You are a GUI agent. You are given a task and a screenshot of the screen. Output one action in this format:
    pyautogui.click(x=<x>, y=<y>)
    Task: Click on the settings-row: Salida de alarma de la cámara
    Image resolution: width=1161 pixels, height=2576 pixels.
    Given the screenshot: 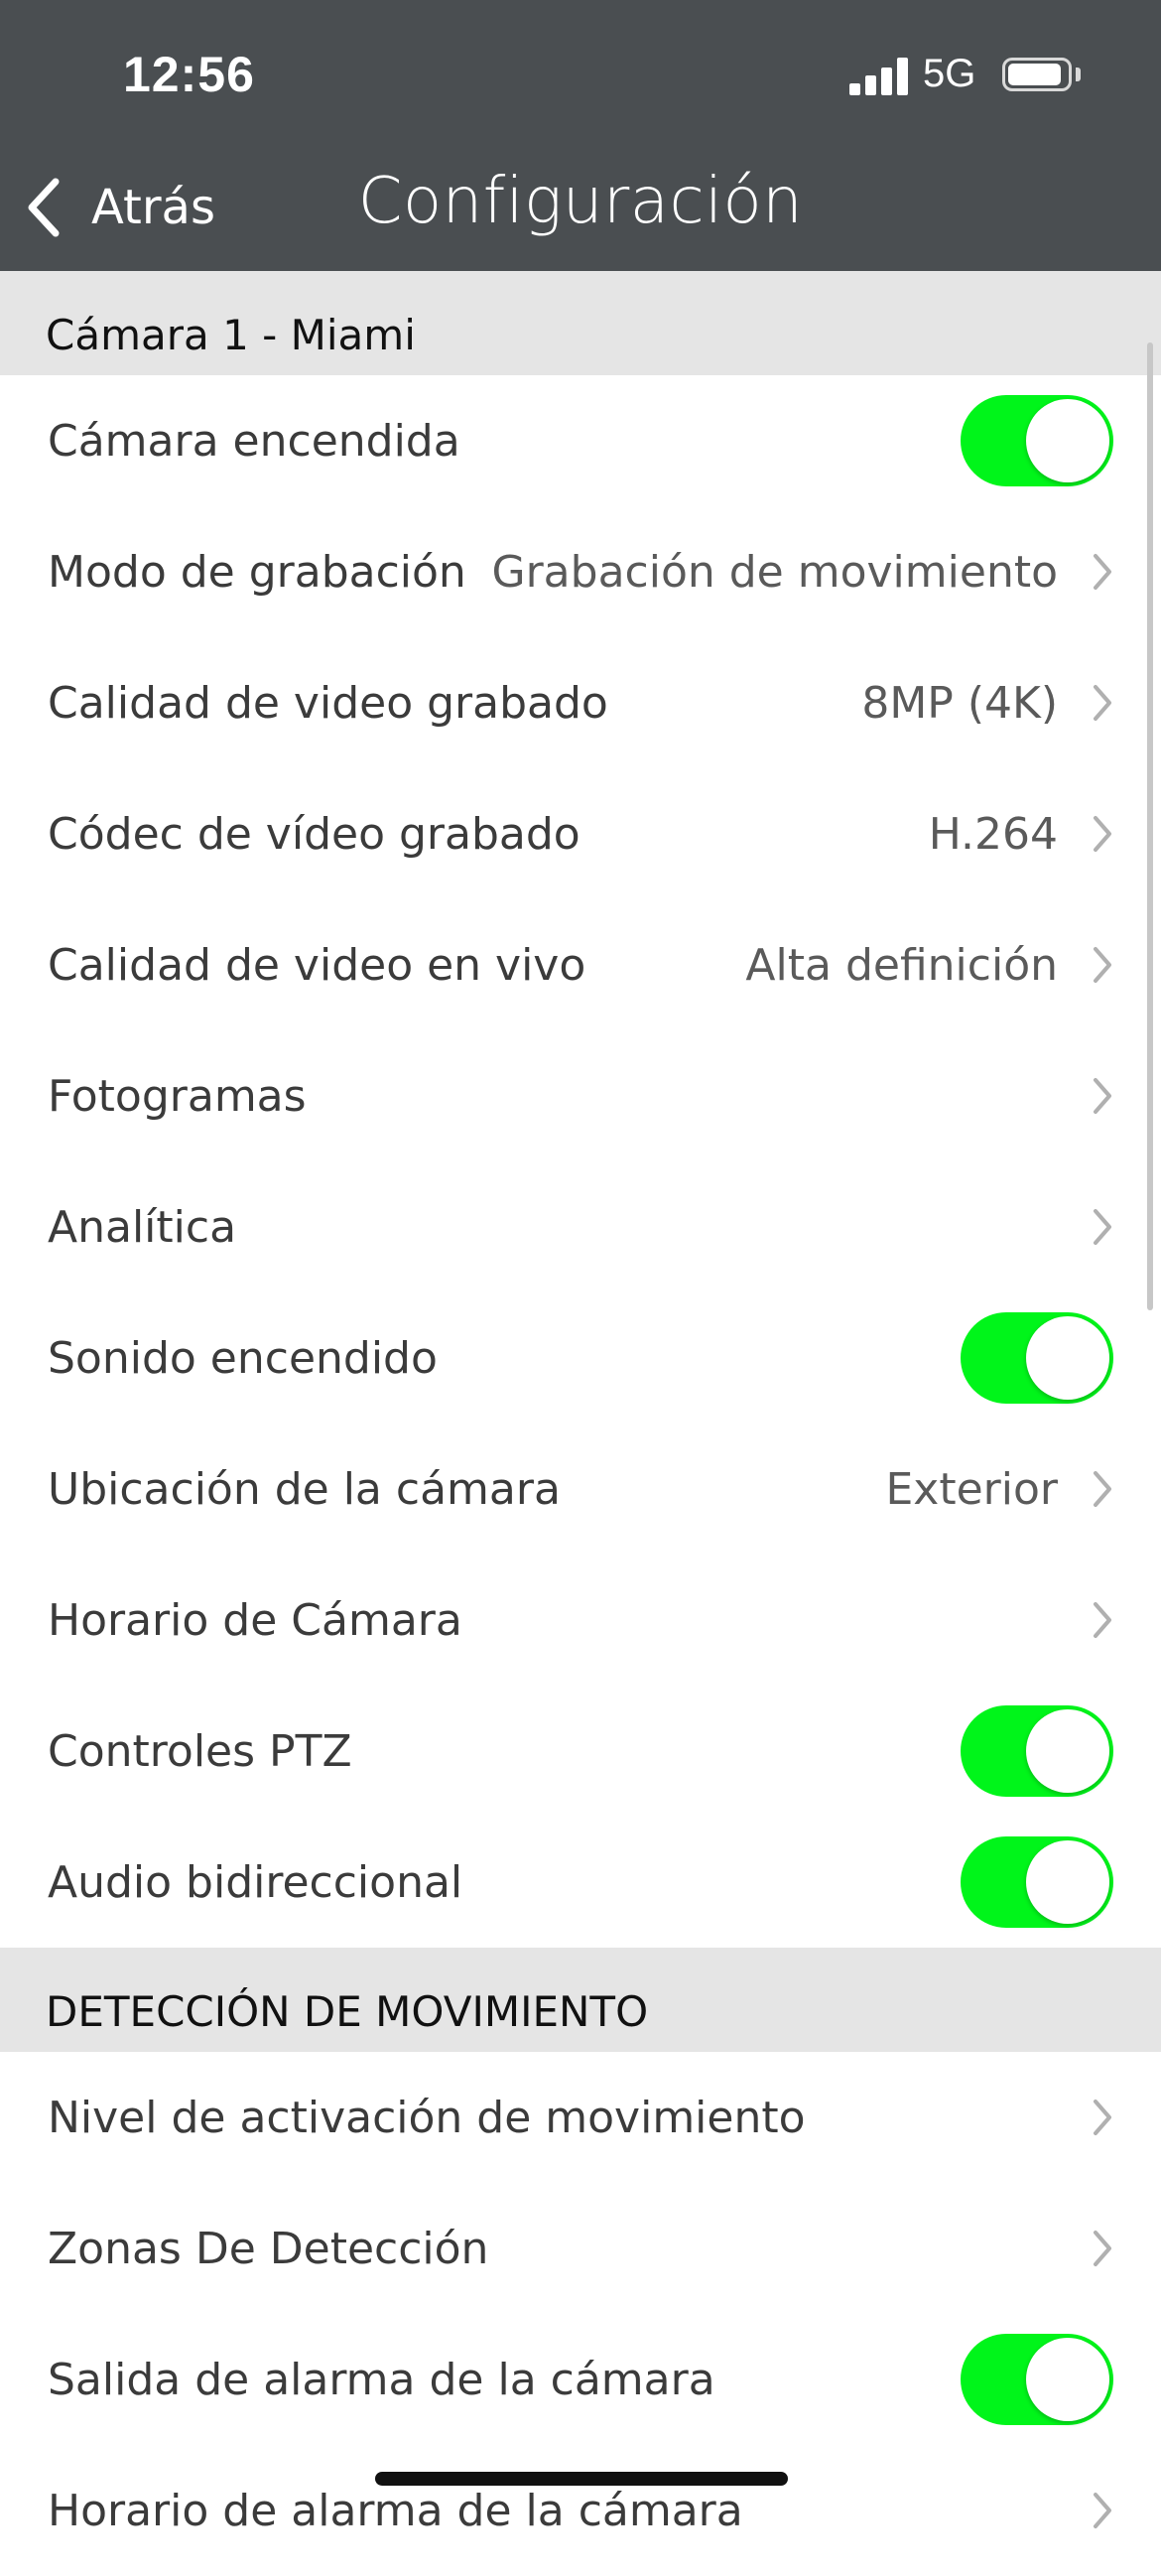 What is the action you would take?
    pyautogui.click(x=580, y=2379)
    